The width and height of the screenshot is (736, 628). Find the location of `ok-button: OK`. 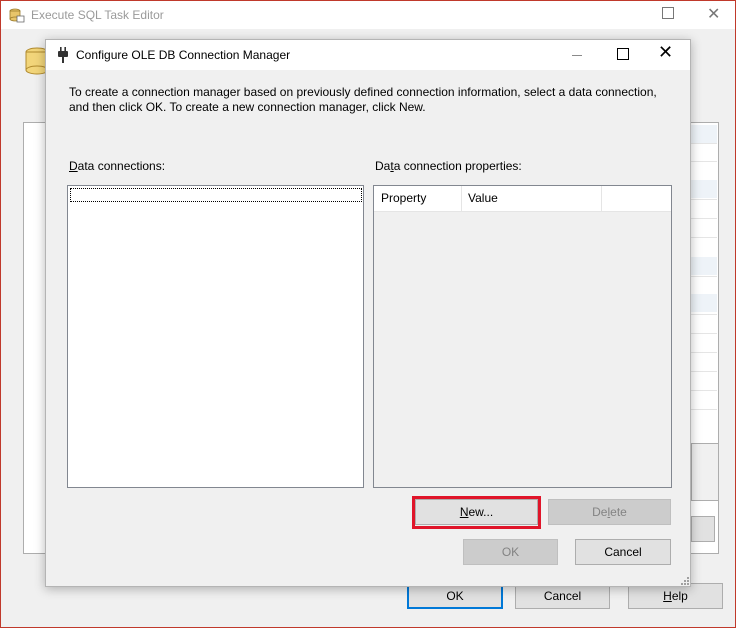

ok-button: OK is located at coordinates (510, 552).